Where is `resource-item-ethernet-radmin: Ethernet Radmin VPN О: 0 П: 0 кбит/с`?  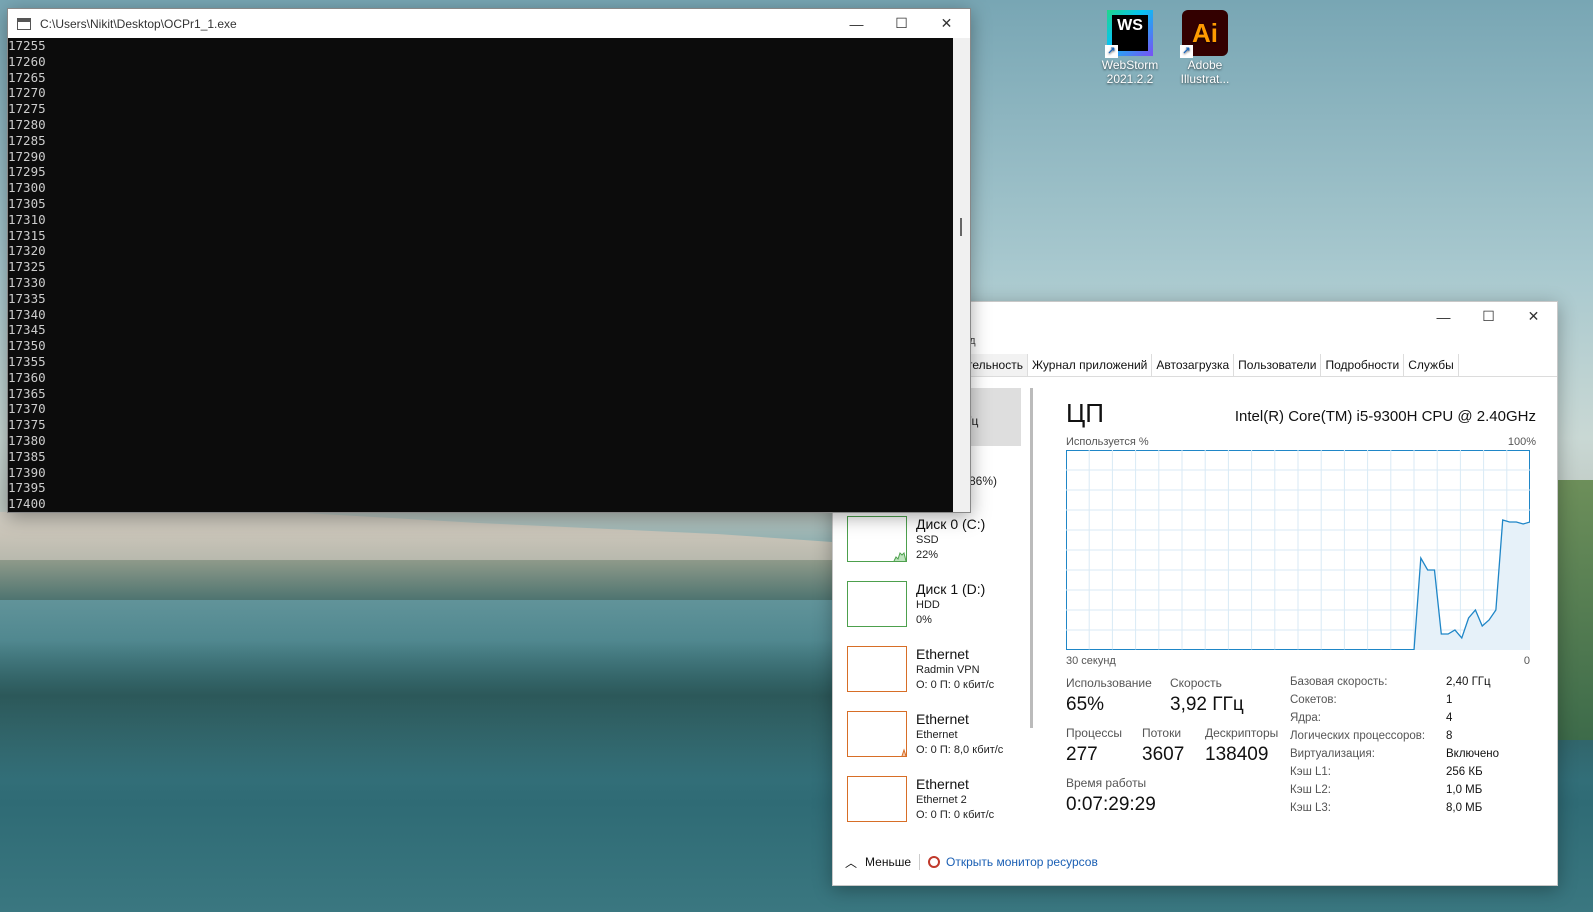 resource-item-ethernet-radmin: Ethernet Radmin VPN О: 0 П: 0 кбит/с is located at coordinates (939, 671).